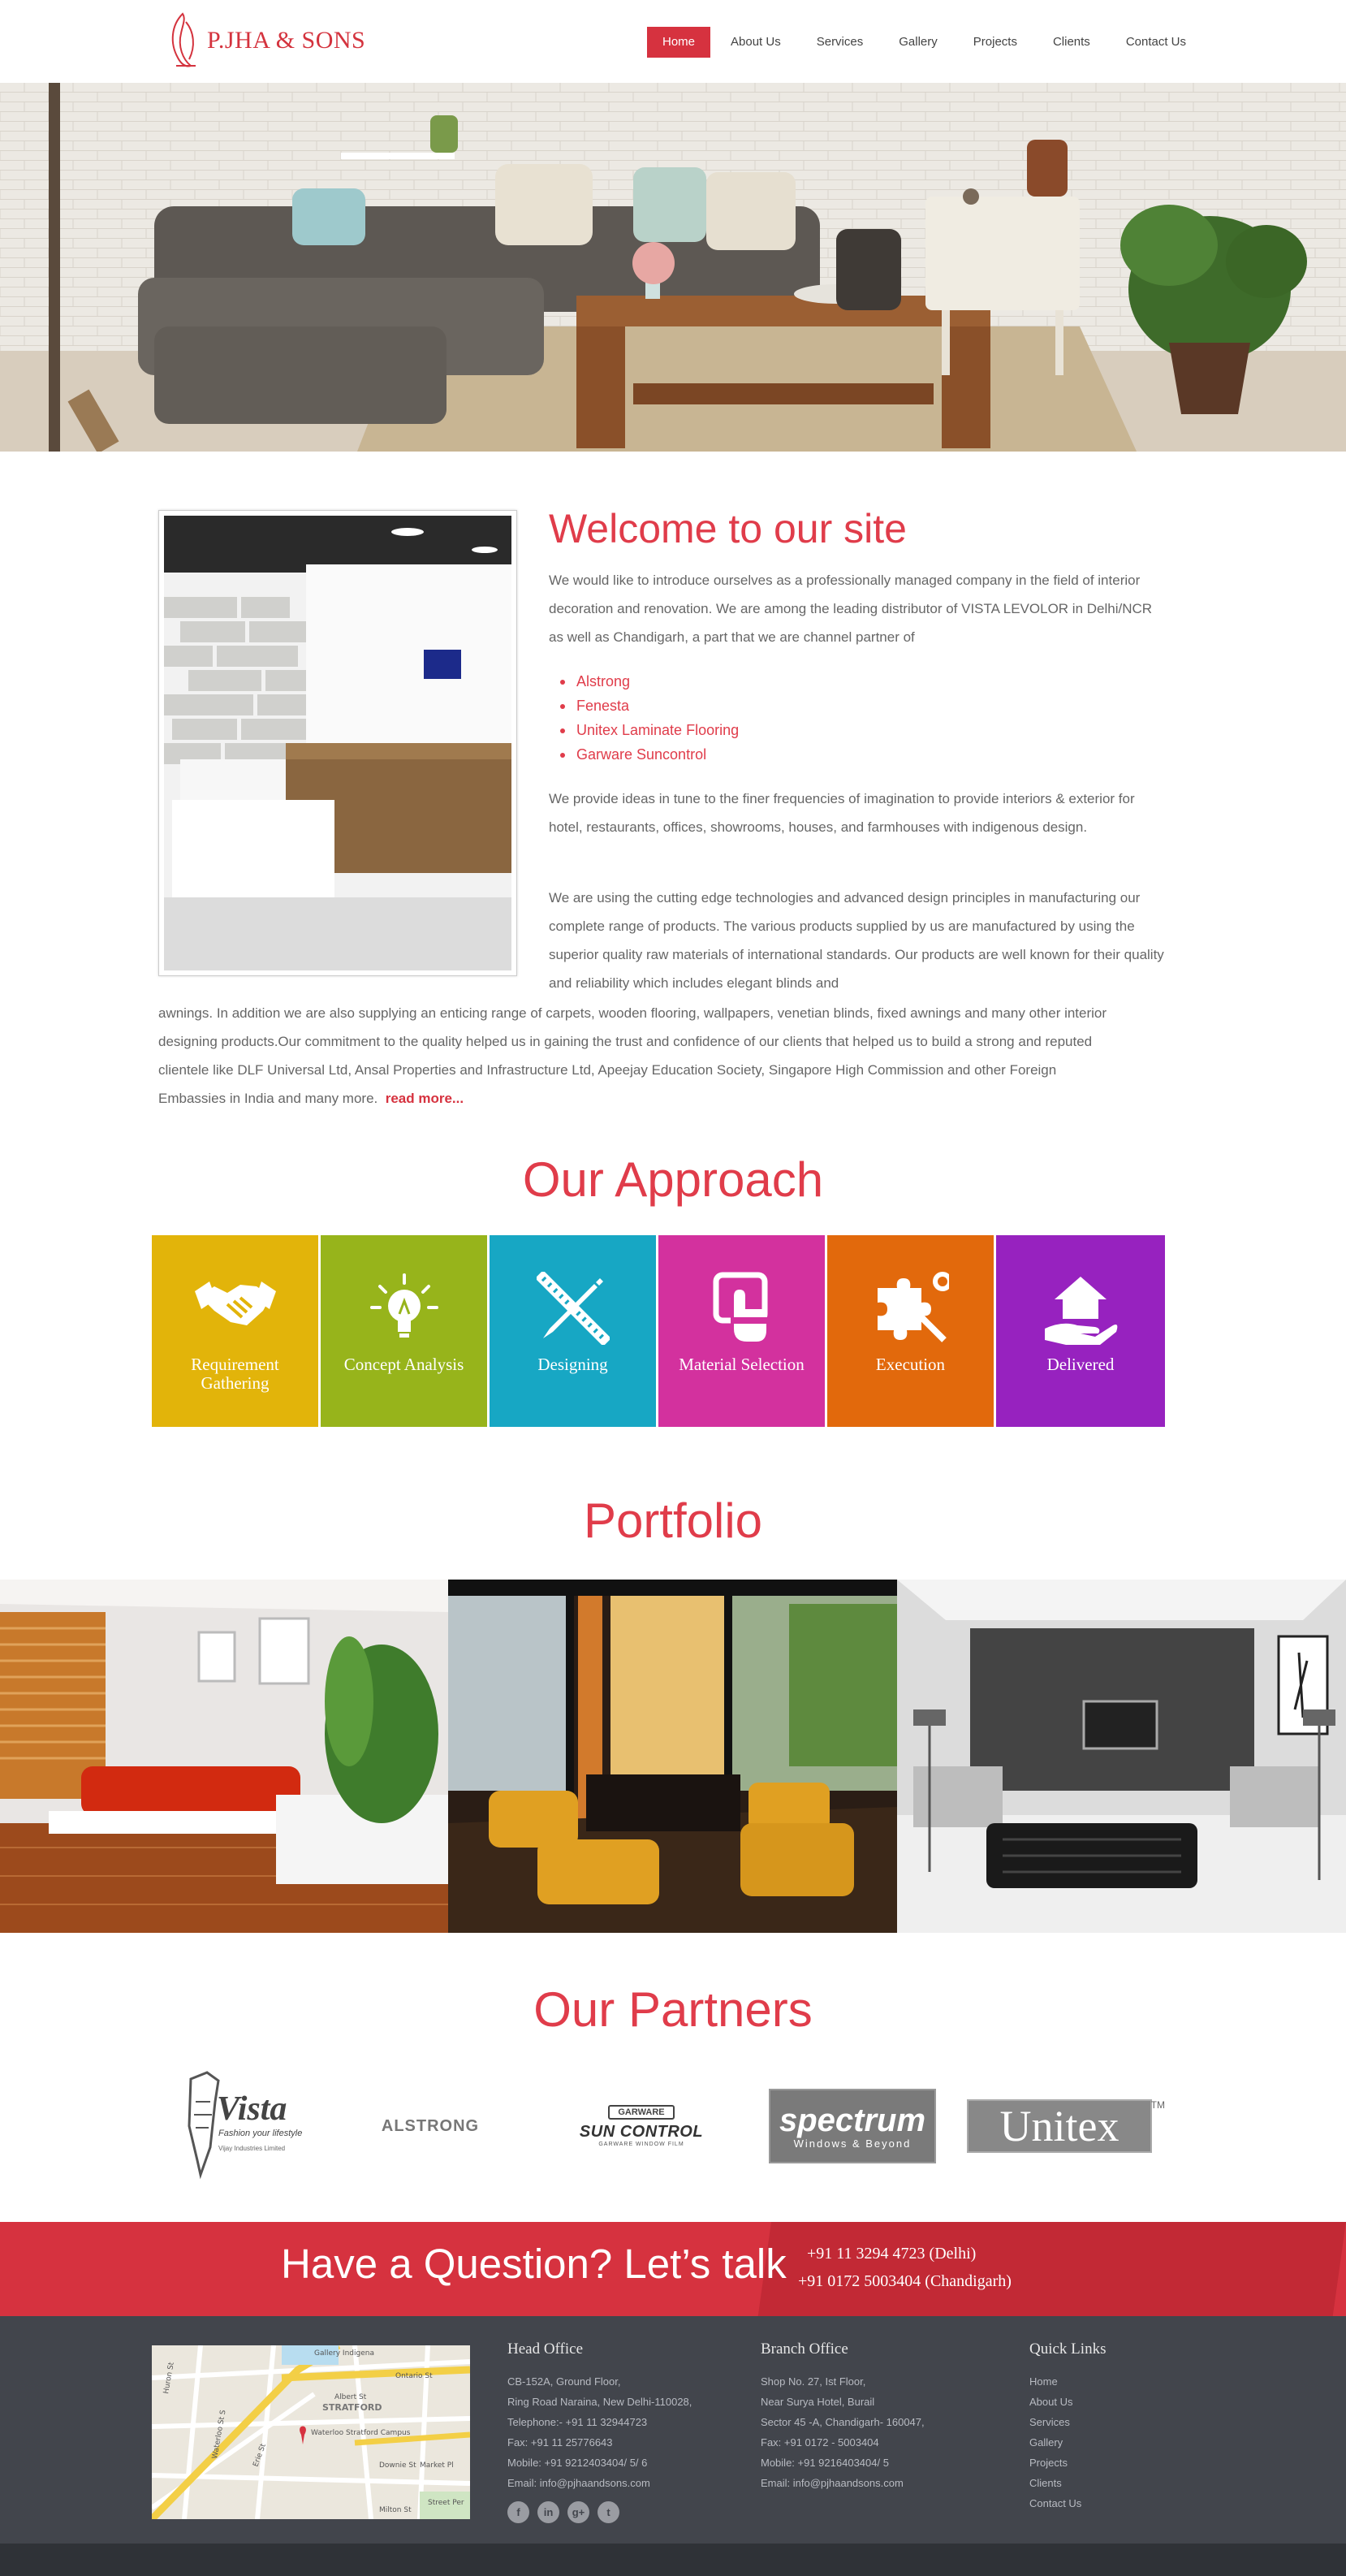 The width and height of the screenshot is (1346, 2576). Describe the element at coordinates (414, 2376) in the screenshot. I see `map-label: Ontario St` at that location.